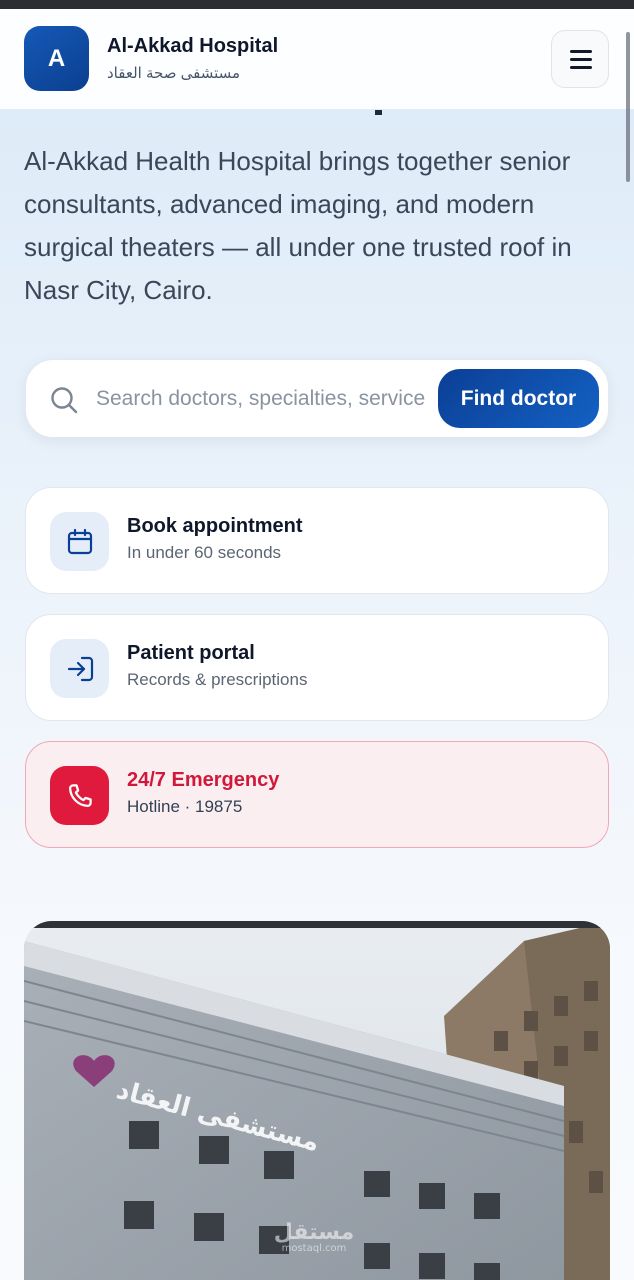  I want to click on status-bar, so click(317, 4).